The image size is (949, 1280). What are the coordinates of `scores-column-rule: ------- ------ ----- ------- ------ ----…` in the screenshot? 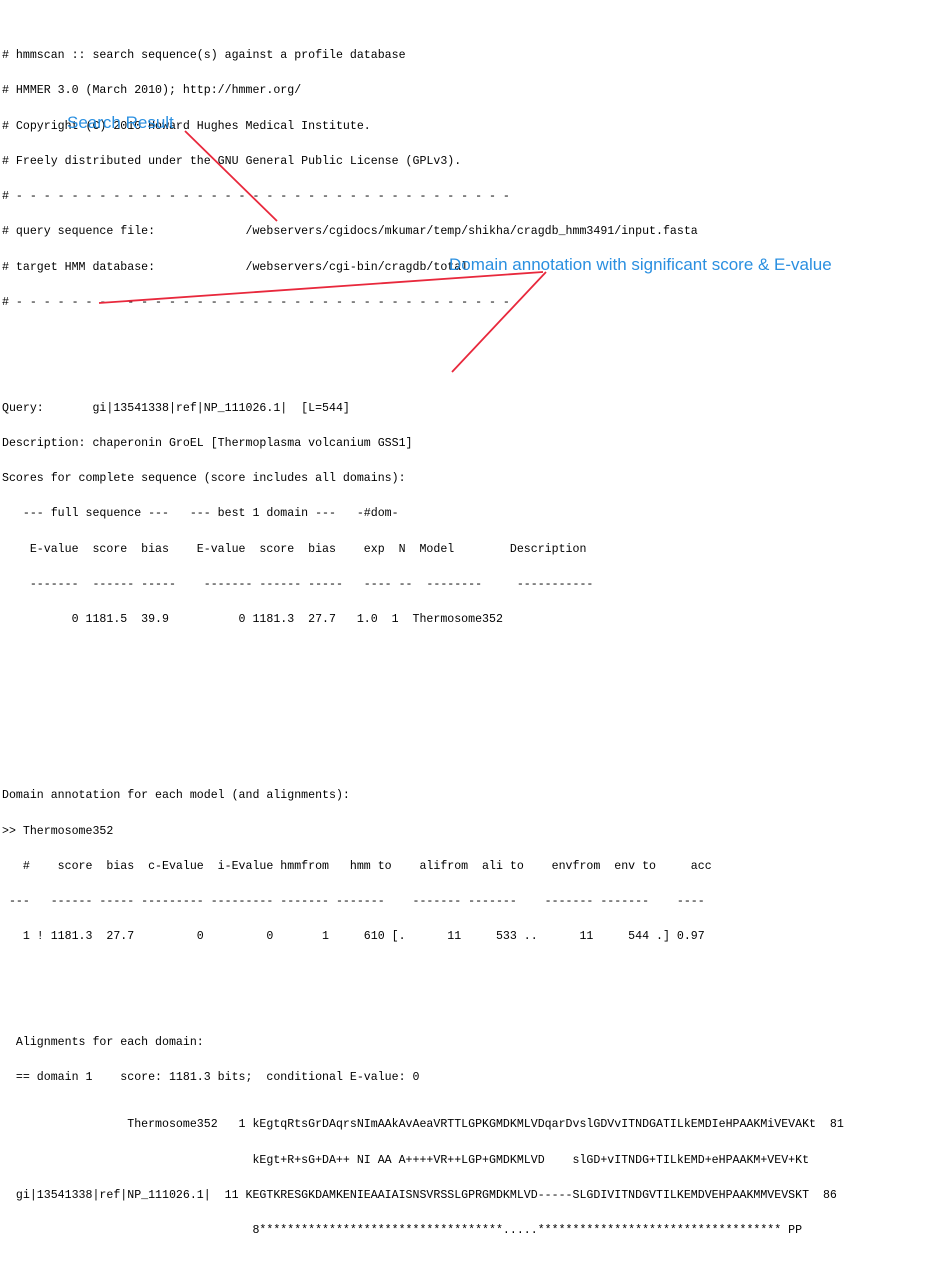 It's located at (298, 584).